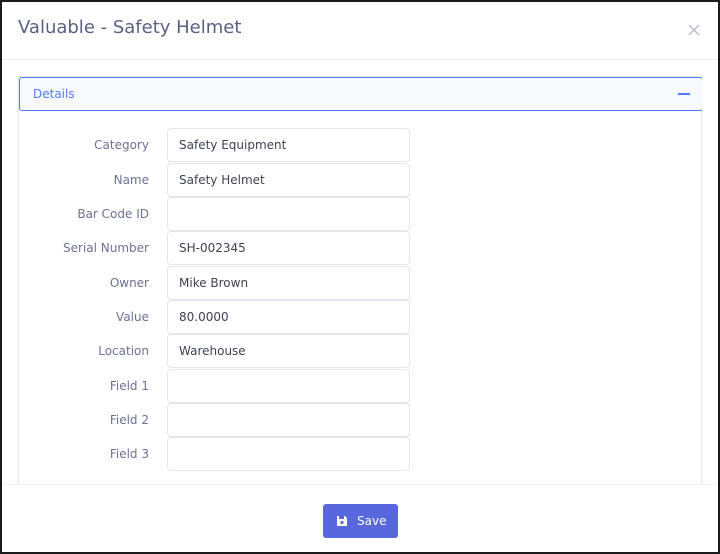  What do you see at coordinates (288, 454) in the screenshot?
I see `field-3-input` at bounding box center [288, 454].